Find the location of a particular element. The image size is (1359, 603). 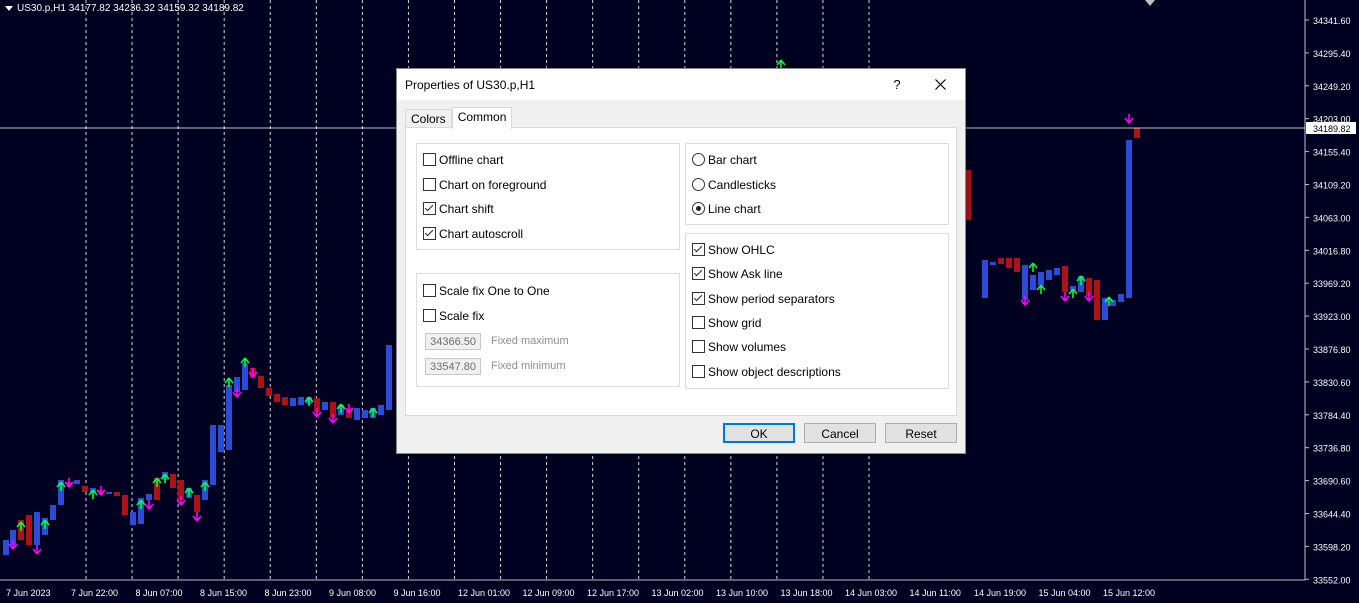

dialog-titlebar: Properties of US30.p,H1 ? is located at coordinates (681, 84).